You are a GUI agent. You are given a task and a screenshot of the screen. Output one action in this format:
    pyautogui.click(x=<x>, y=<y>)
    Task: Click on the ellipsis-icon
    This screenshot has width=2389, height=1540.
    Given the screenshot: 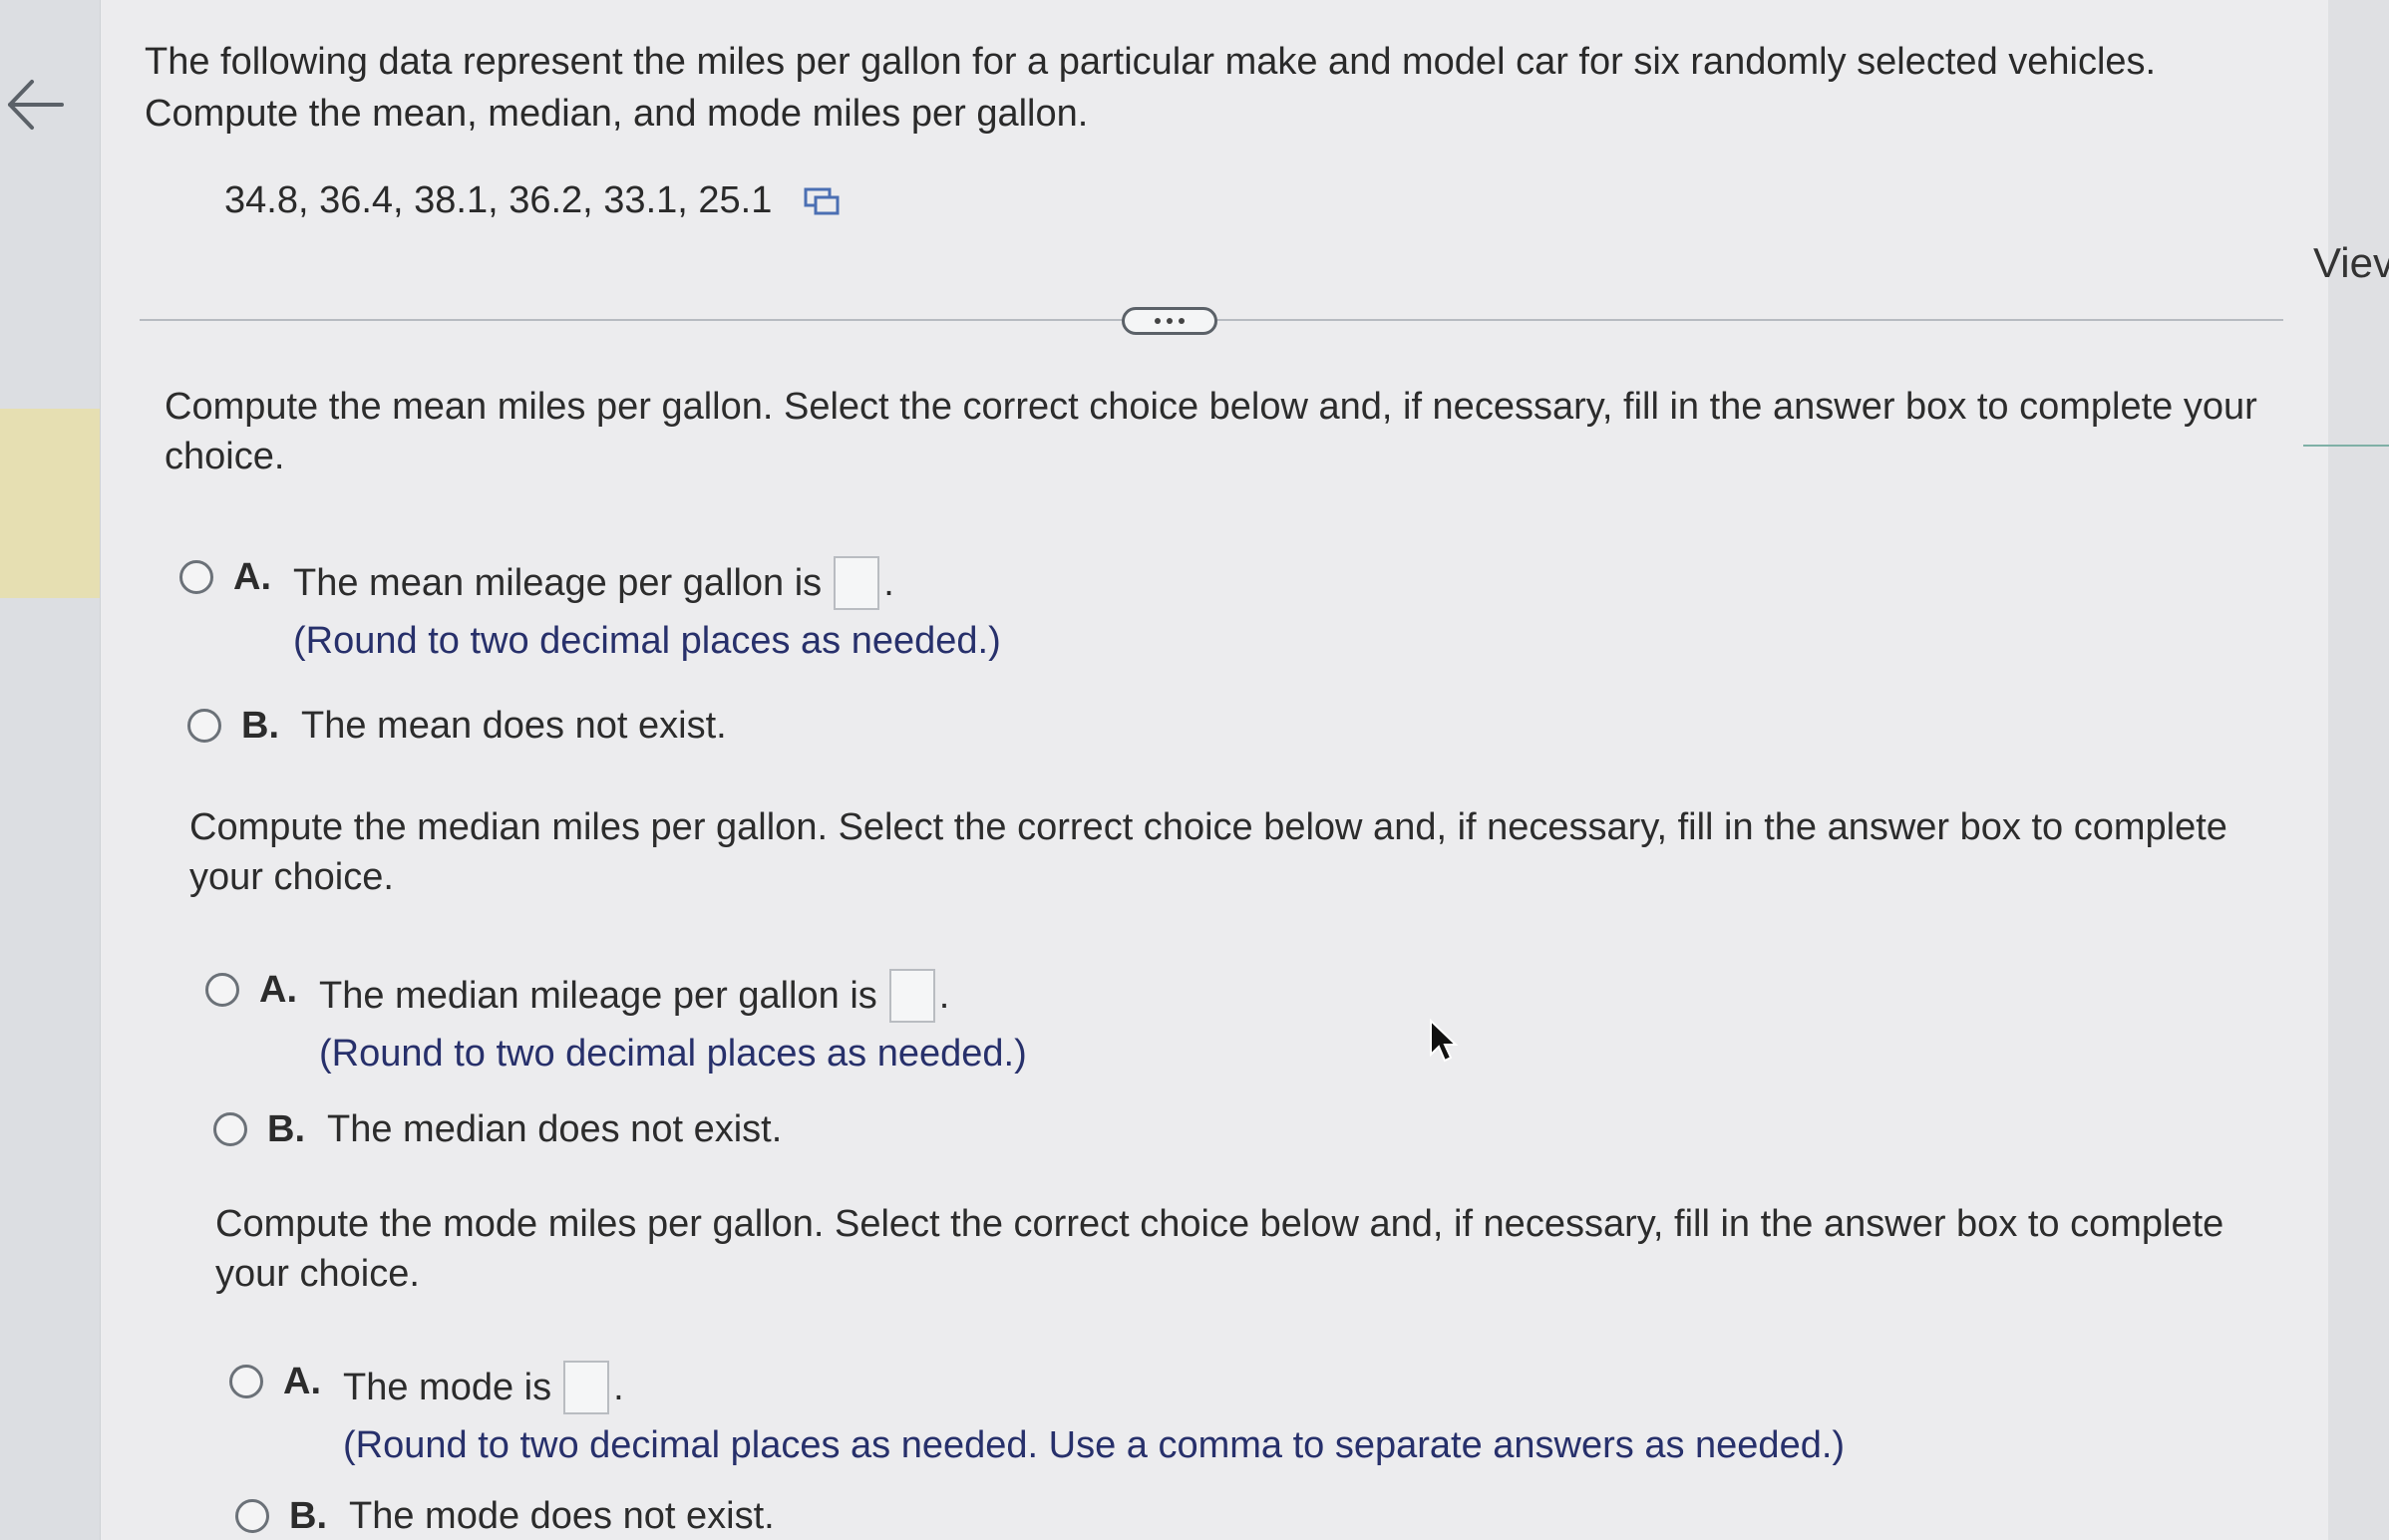 What is the action you would take?
    pyautogui.click(x=1170, y=321)
    